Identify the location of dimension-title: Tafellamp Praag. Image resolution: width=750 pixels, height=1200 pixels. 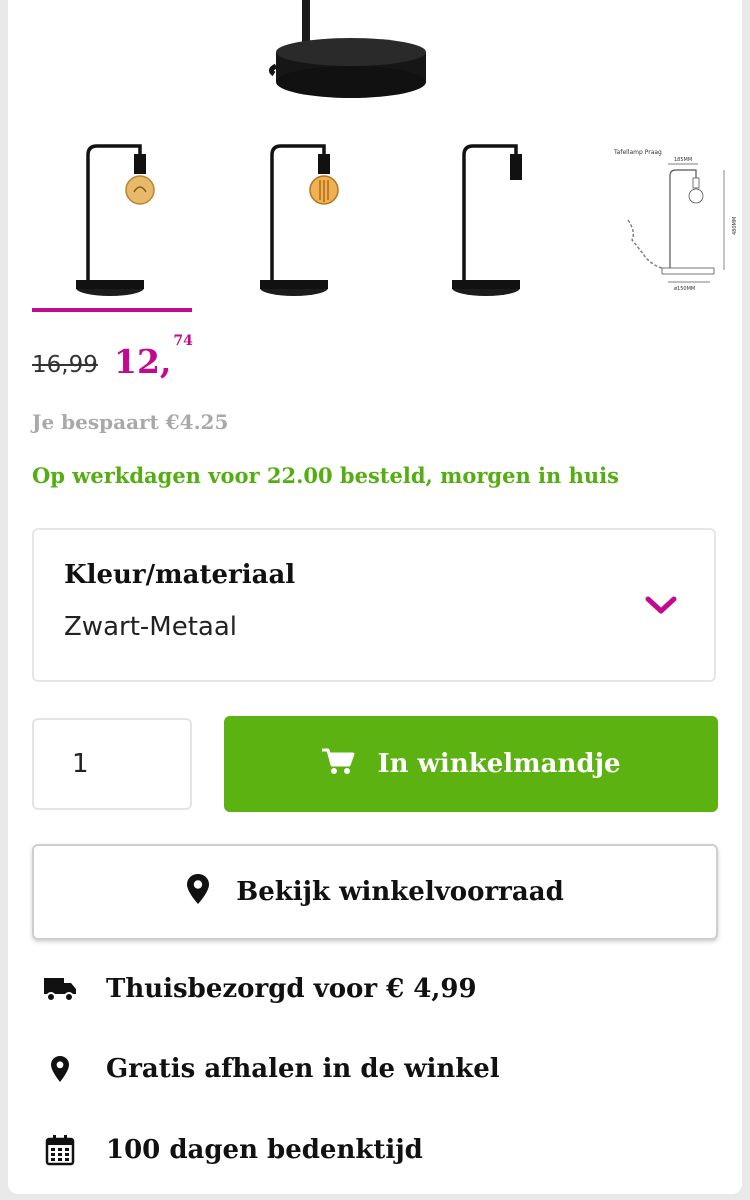
(637, 152).